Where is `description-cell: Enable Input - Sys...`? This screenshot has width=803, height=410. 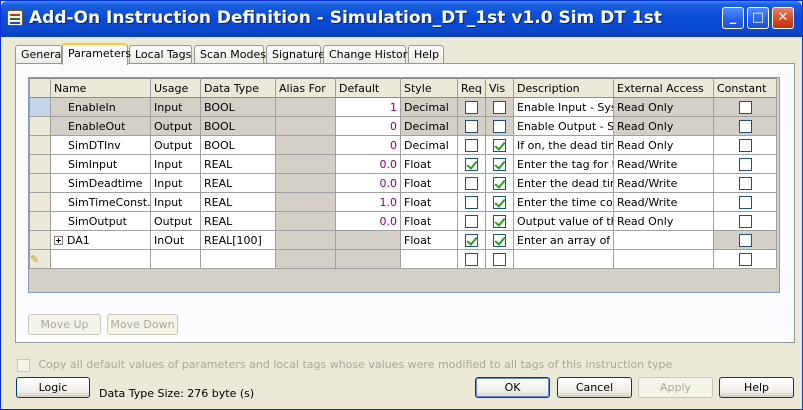
description-cell: Enable Input - Sys... is located at coordinates (563, 107).